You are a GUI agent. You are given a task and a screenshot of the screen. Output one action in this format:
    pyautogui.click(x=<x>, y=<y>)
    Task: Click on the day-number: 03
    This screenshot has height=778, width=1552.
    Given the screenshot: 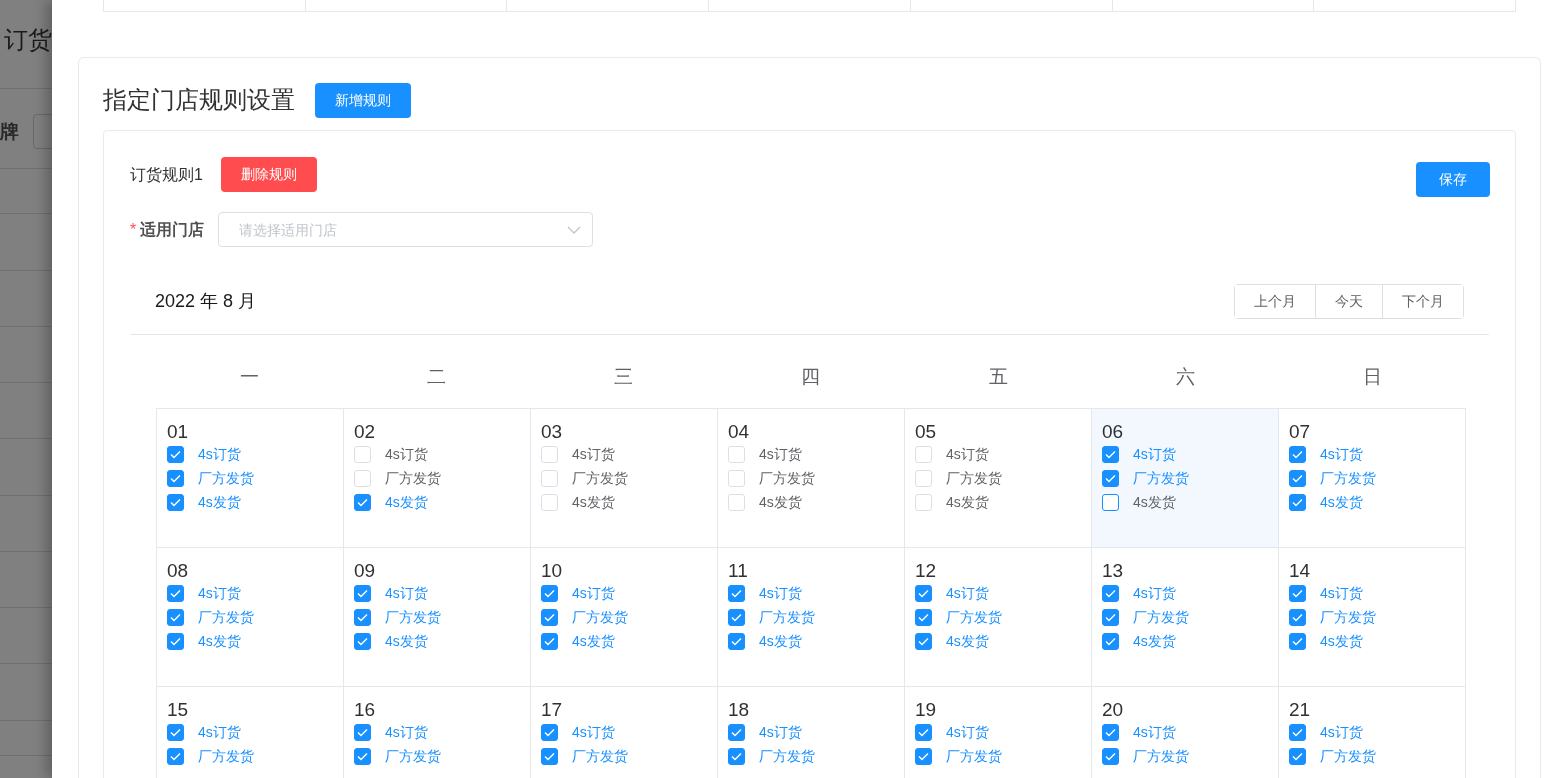 What is the action you would take?
    pyautogui.click(x=552, y=431)
    